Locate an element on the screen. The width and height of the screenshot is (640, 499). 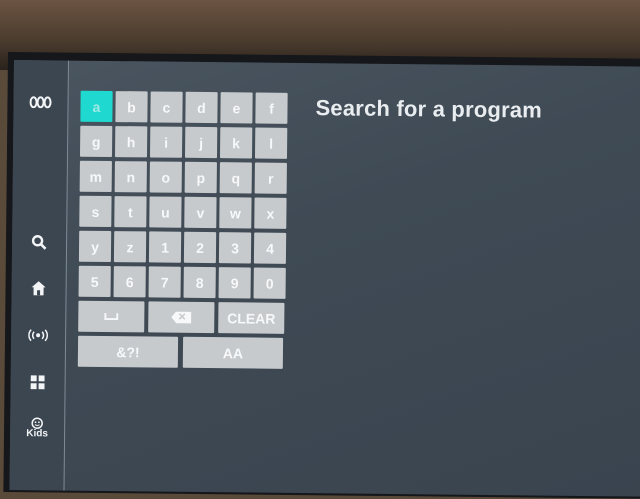
key-v: v is located at coordinates (200, 212).